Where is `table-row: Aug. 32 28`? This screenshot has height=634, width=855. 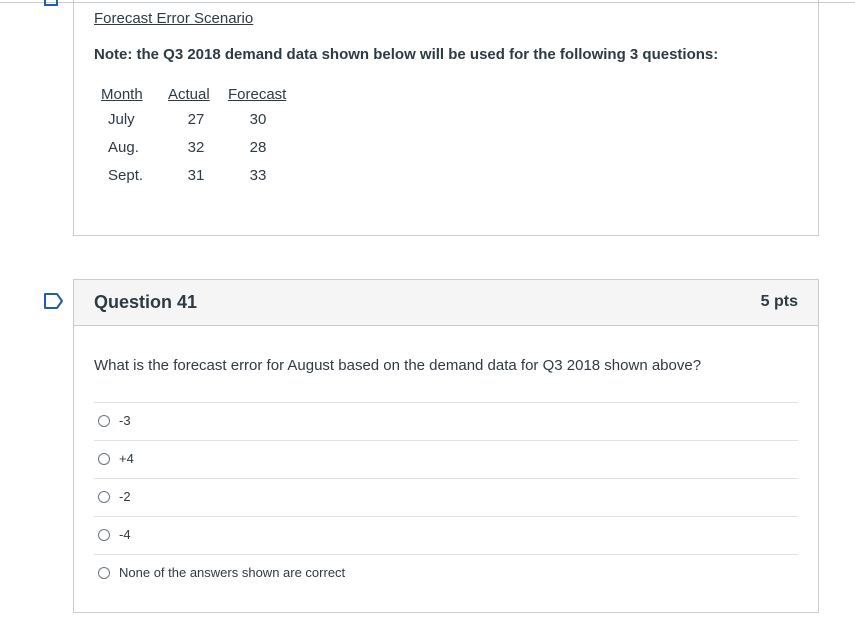 table-row: Aug. 32 28 is located at coordinates (194, 147).